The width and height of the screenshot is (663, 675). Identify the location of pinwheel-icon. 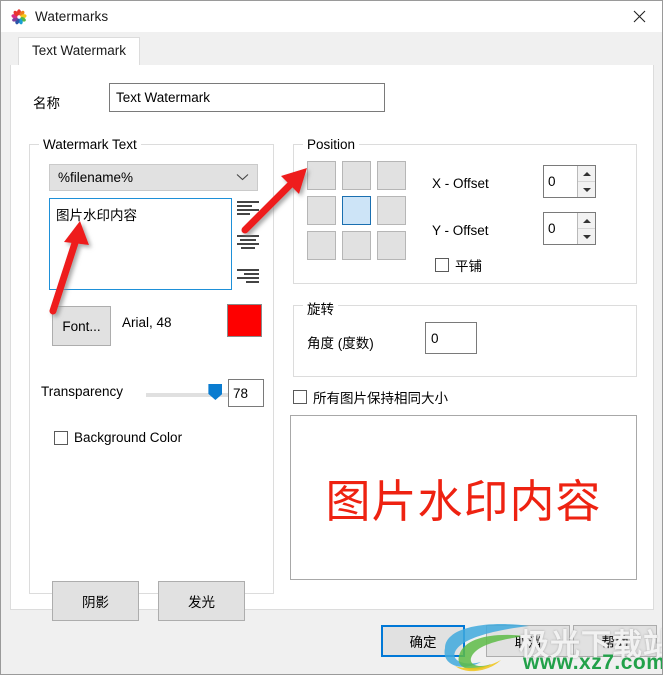
(19, 16).